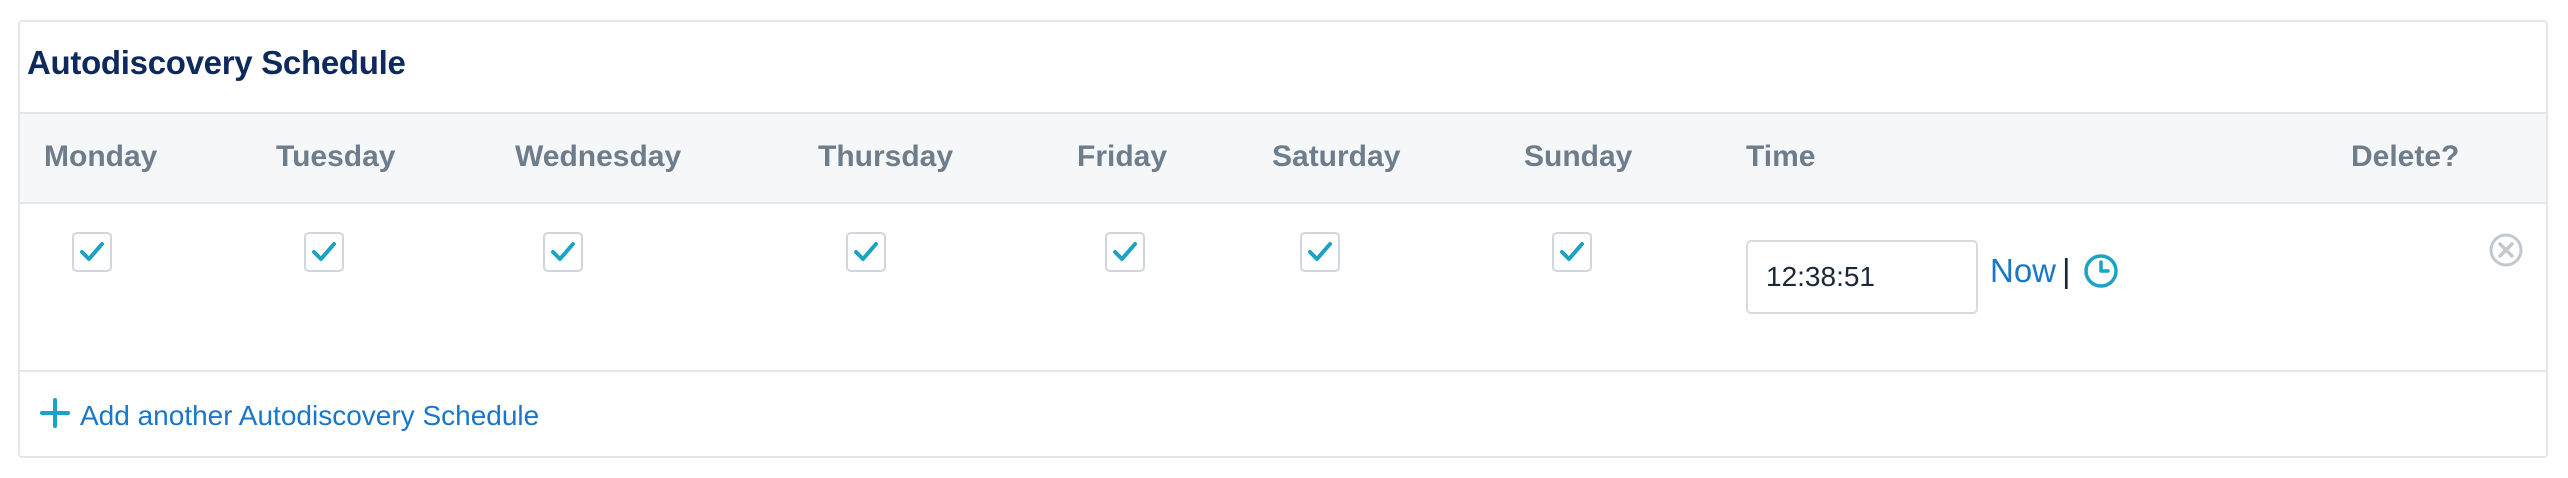  Describe the element at coordinates (1578, 156) in the screenshot. I see `column-header-sunday: Sunday` at that location.